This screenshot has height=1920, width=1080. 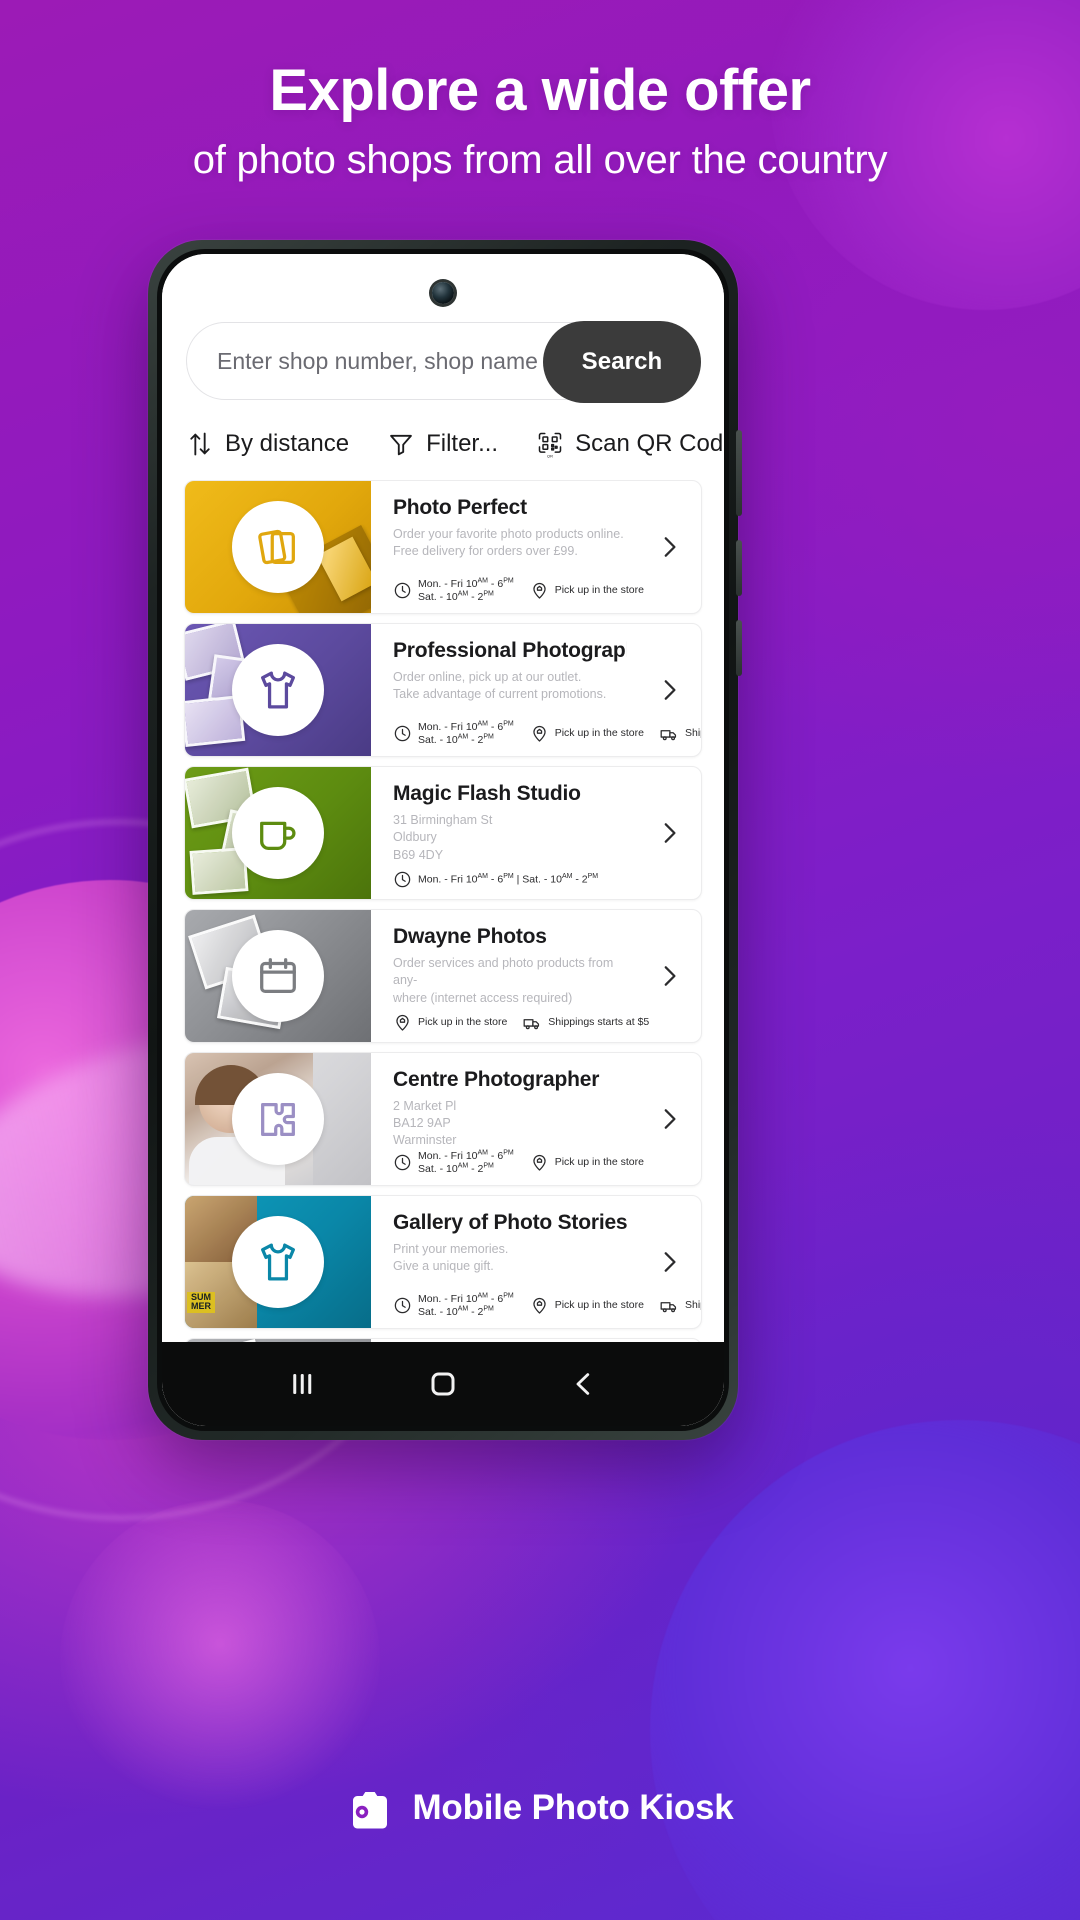 I want to click on background-blob-bottom-right, so click(x=865, y=1670).